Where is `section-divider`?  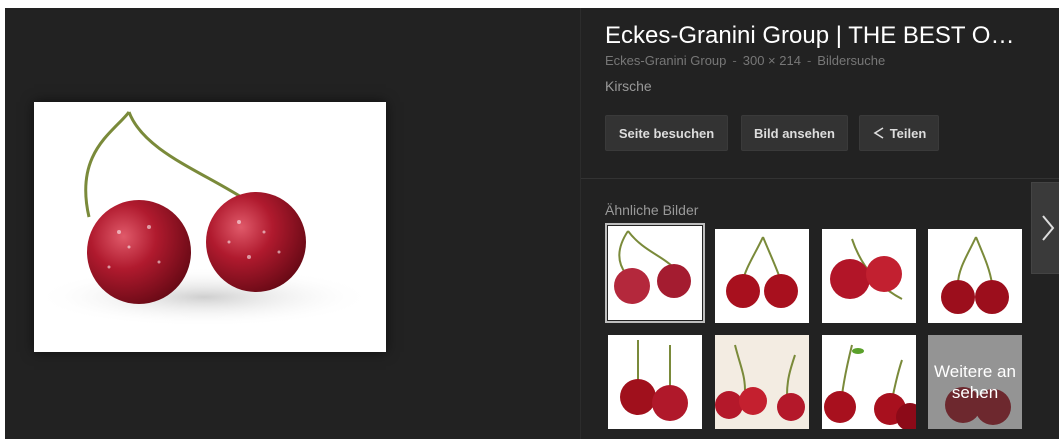 section-divider is located at coordinates (820, 178).